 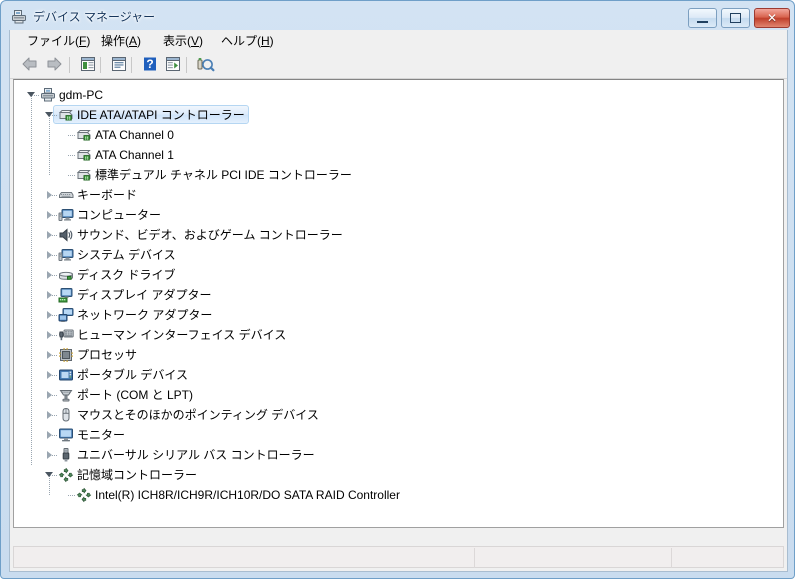 I want to click on tree-item-label: ユニバーサル シリアル バス コントローラー, so click(x=196, y=455).